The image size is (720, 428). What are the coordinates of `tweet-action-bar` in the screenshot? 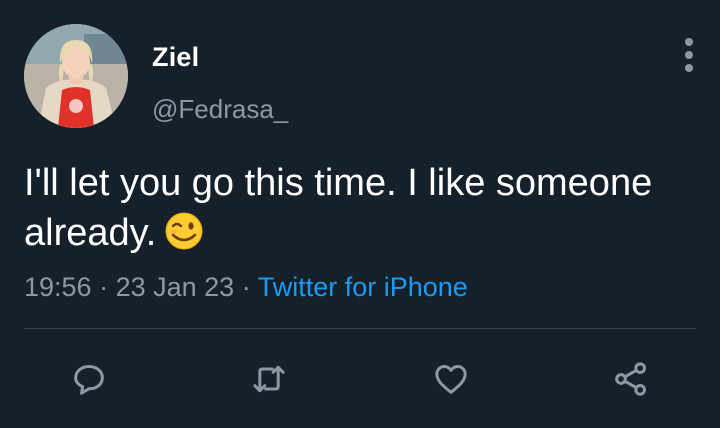 It's located at (360, 379).